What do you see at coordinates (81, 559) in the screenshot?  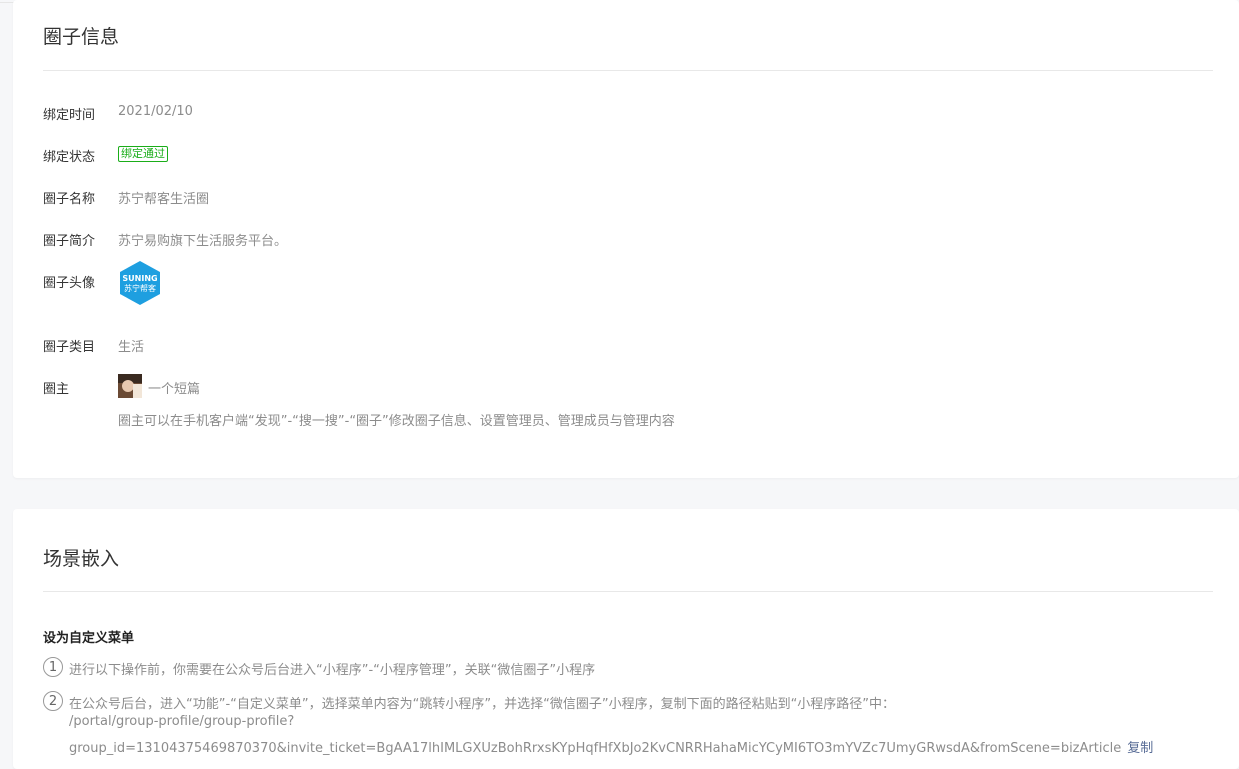 I see `scene-embed-title: 场景嵌入` at bounding box center [81, 559].